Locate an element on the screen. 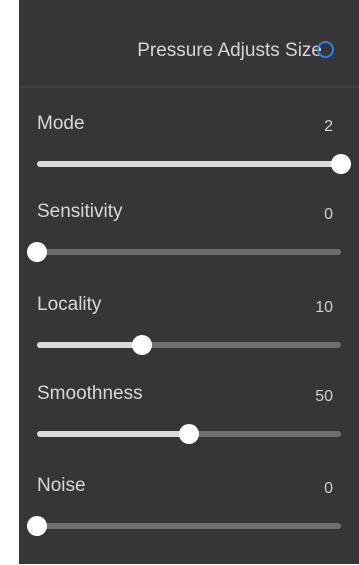 The height and width of the screenshot is (565, 359). noise-value: 0 is located at coordinates (328, 488).